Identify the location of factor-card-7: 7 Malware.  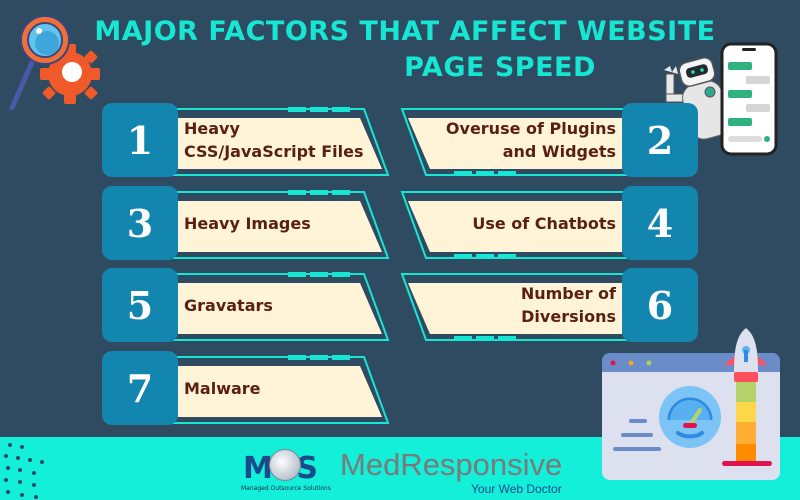
(252, 388).